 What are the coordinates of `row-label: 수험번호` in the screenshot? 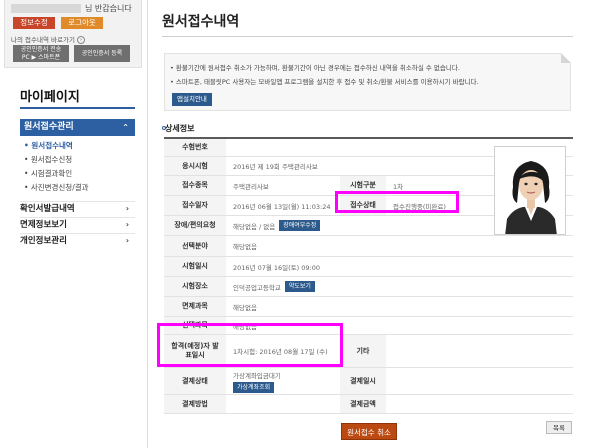 It's located at (195, 147).